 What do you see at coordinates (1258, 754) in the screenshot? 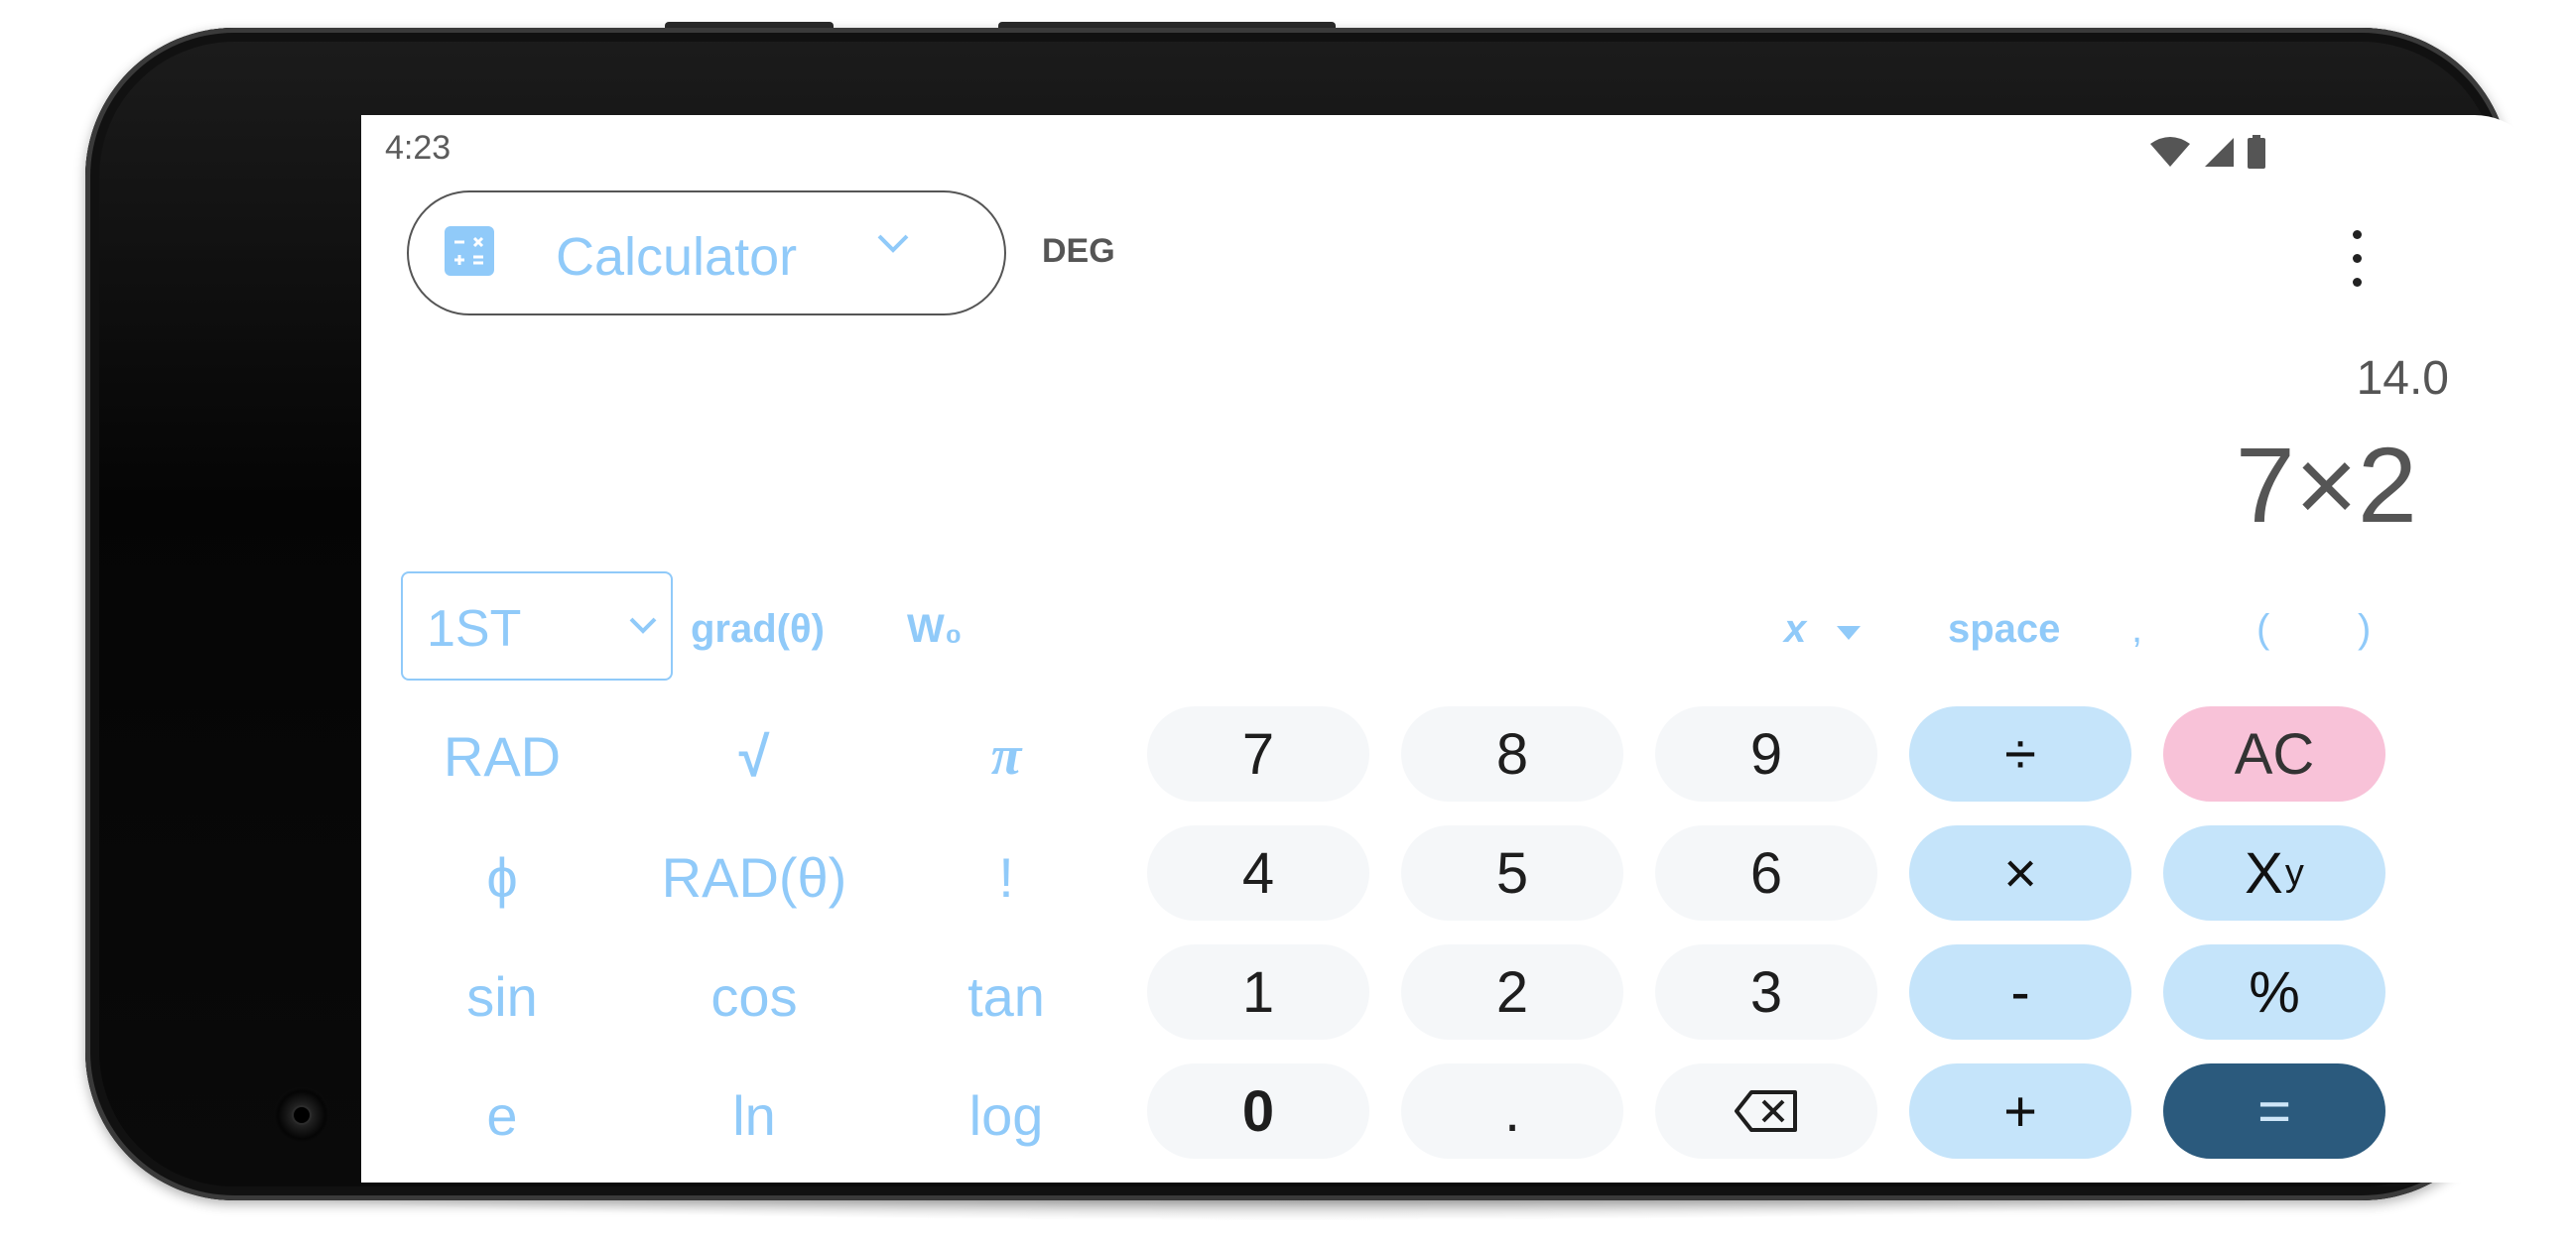
I see `digit-7-button: 7` at bounding box center [1258, 754].